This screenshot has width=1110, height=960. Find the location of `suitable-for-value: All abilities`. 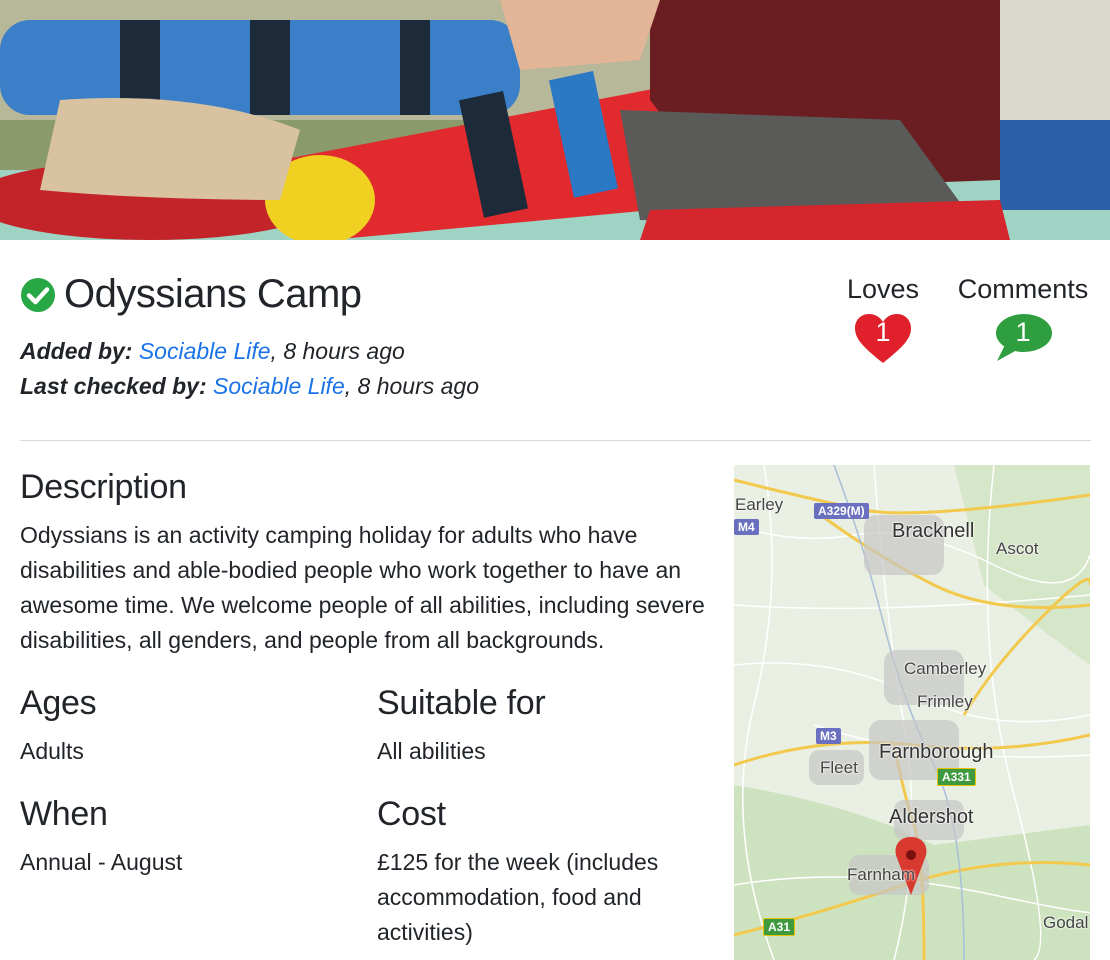

suitable-for-value: All abilities is located at coordinates (431, 751).